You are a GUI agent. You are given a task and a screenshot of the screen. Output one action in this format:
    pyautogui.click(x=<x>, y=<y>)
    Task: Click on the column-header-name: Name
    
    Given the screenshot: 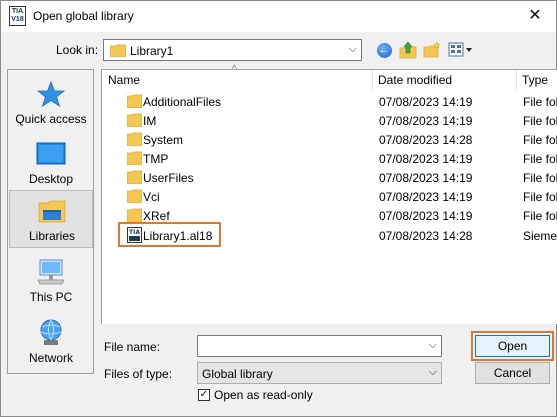 What is the action you would take?
    pyautogui.click(x=237, y=80)
    